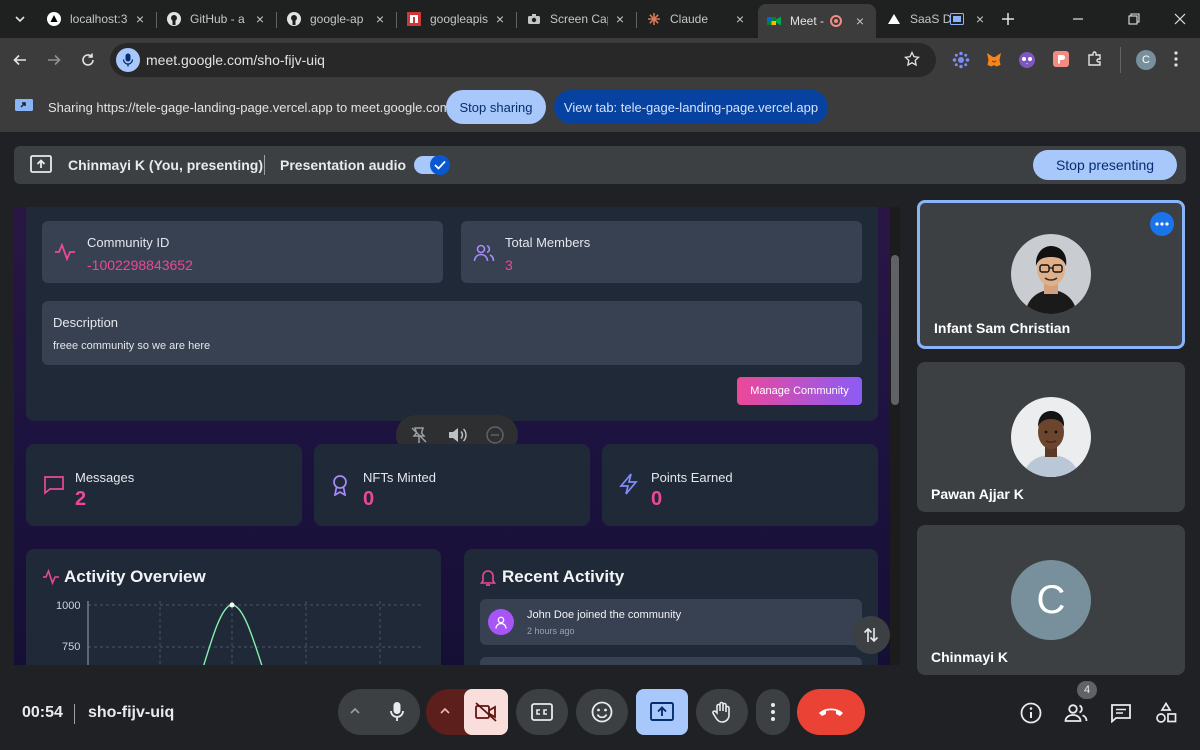 This screenshot has height=750, width=1200. Describe the element at coordinates (1027, 60) in the screenshot. I see `owl-extension-icon` at that location.